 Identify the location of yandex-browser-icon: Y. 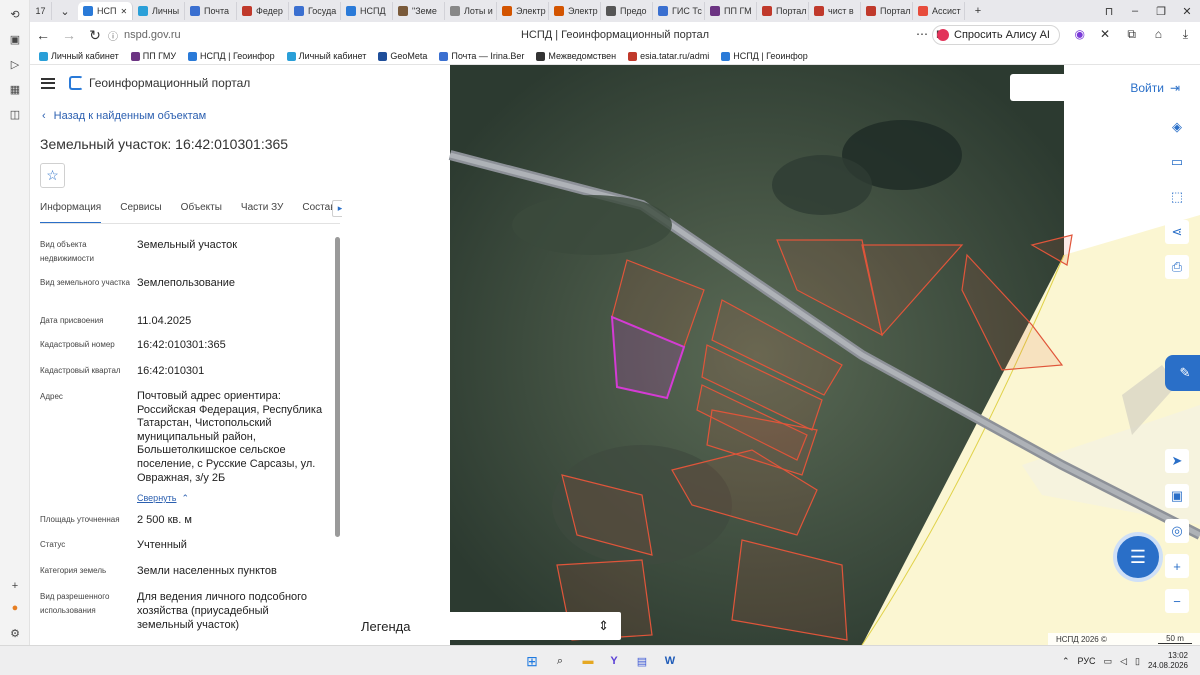
(614, 661).